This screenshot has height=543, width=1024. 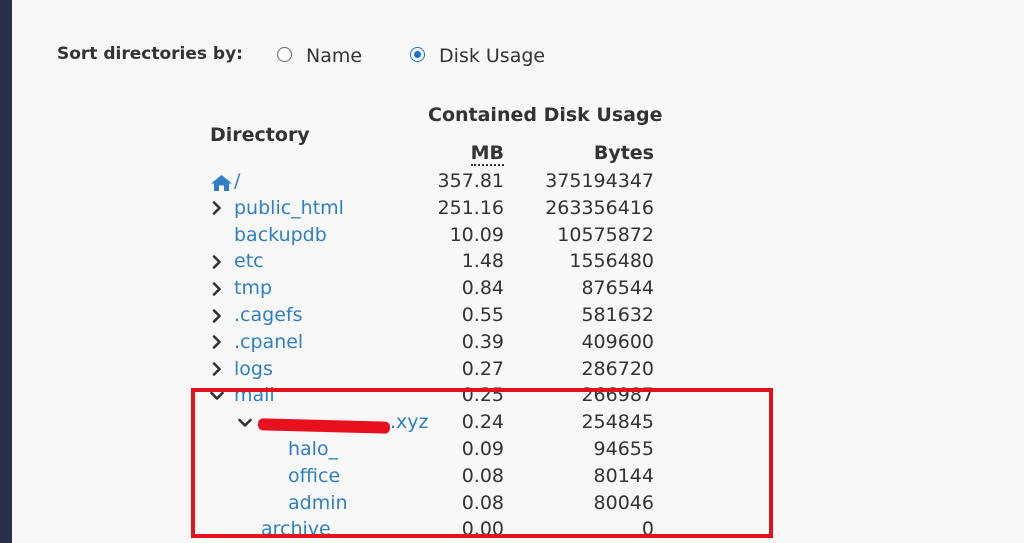 What do you see at coordinates (254, 395) in the screenshot?
I see `directory-link: mail` at bounding box center [254, 395].